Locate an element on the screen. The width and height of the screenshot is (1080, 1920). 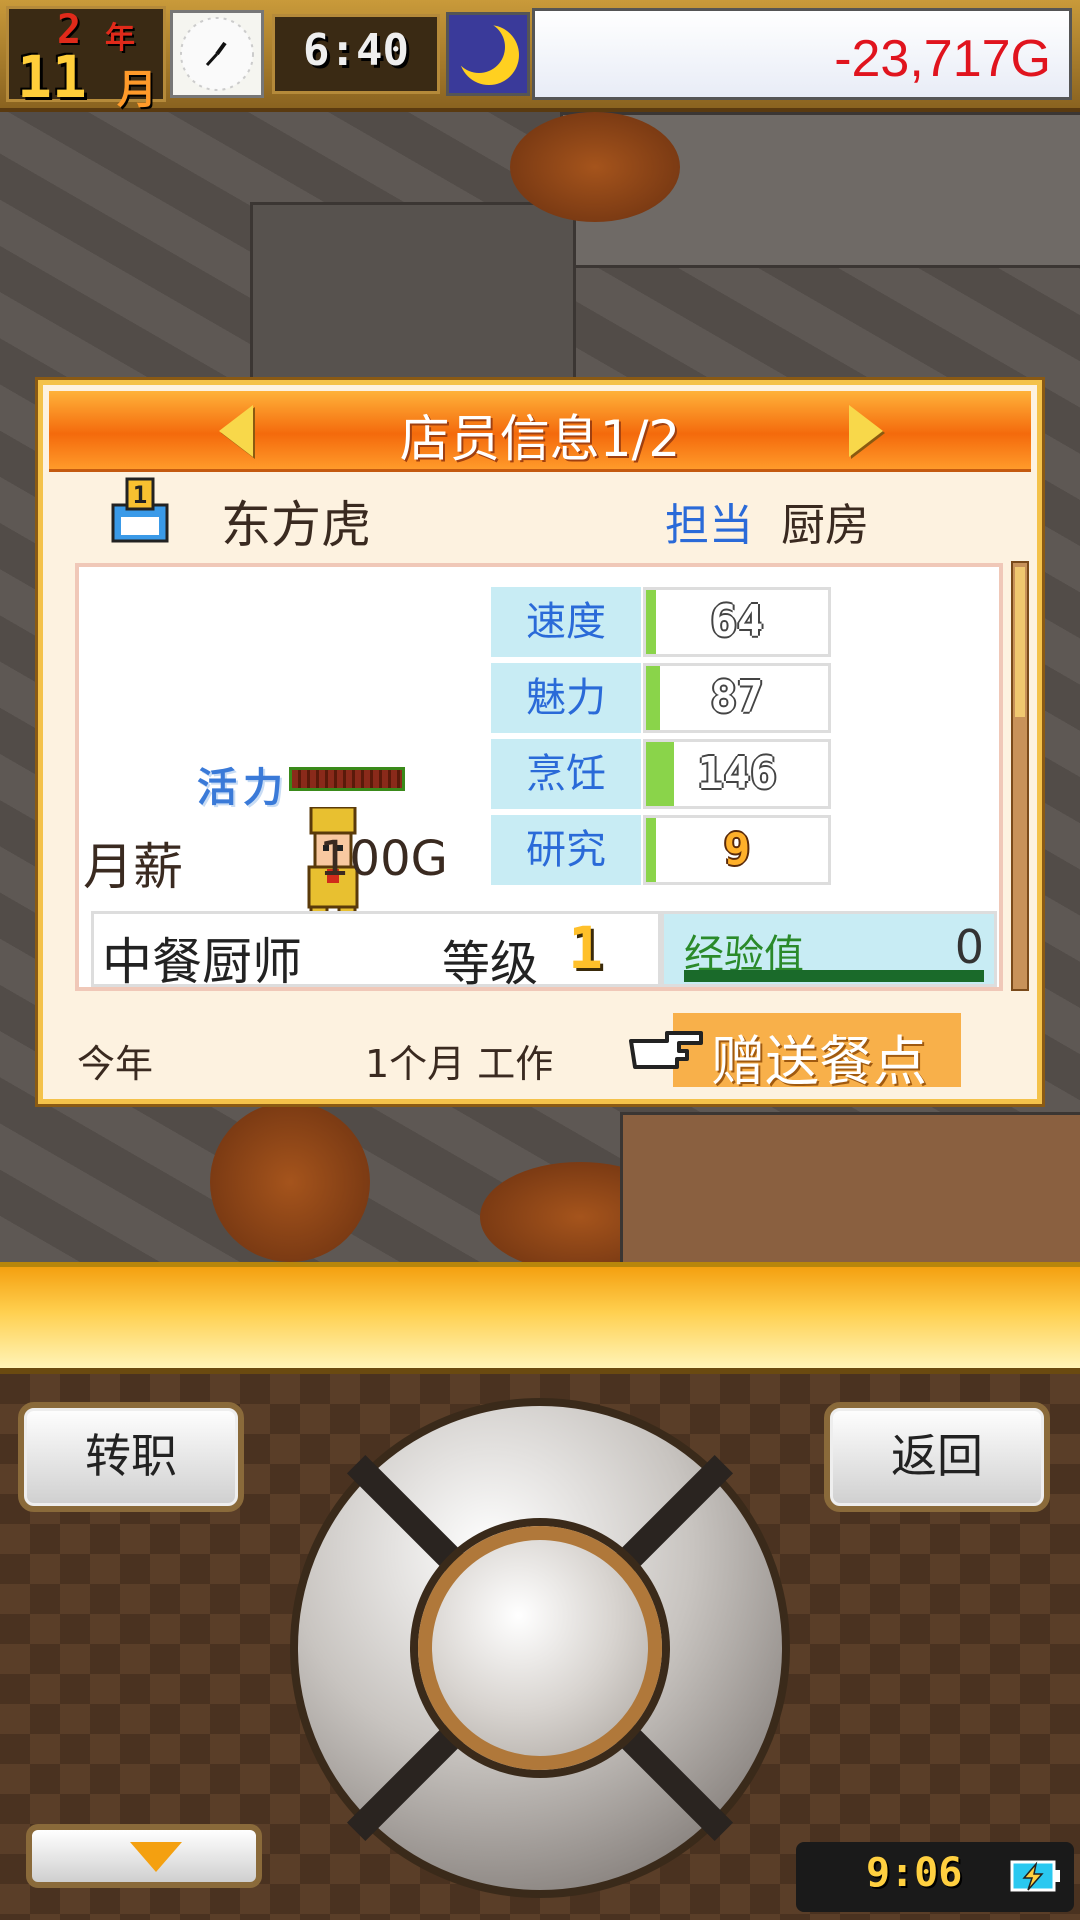
scroll-thumb is located at coordinates (1020, 642).